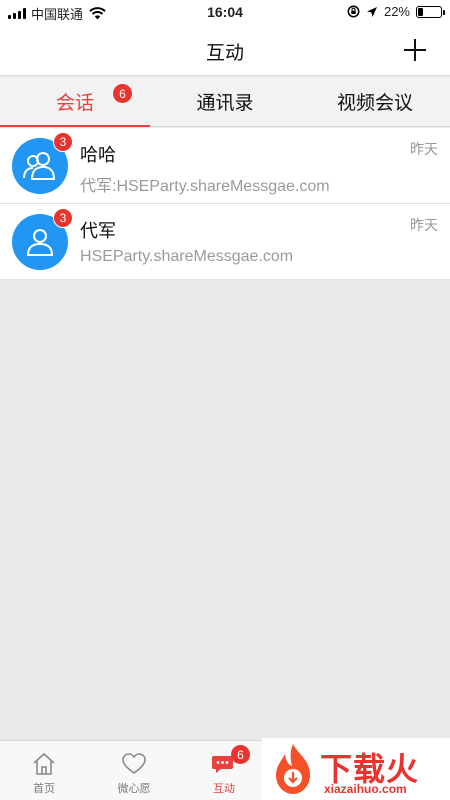 The height and width of the screenshot is (800, 450). I want to click on conversation-name: 哈哈, so click(98, 155).